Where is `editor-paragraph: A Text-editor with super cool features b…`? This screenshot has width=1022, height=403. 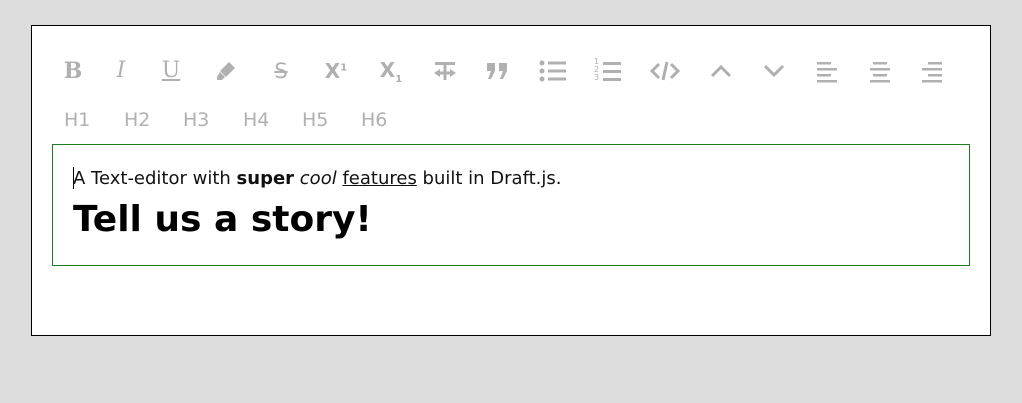 editor-paragraph: A Text-editor with super cool features b… is located at coordinates (317, 178).